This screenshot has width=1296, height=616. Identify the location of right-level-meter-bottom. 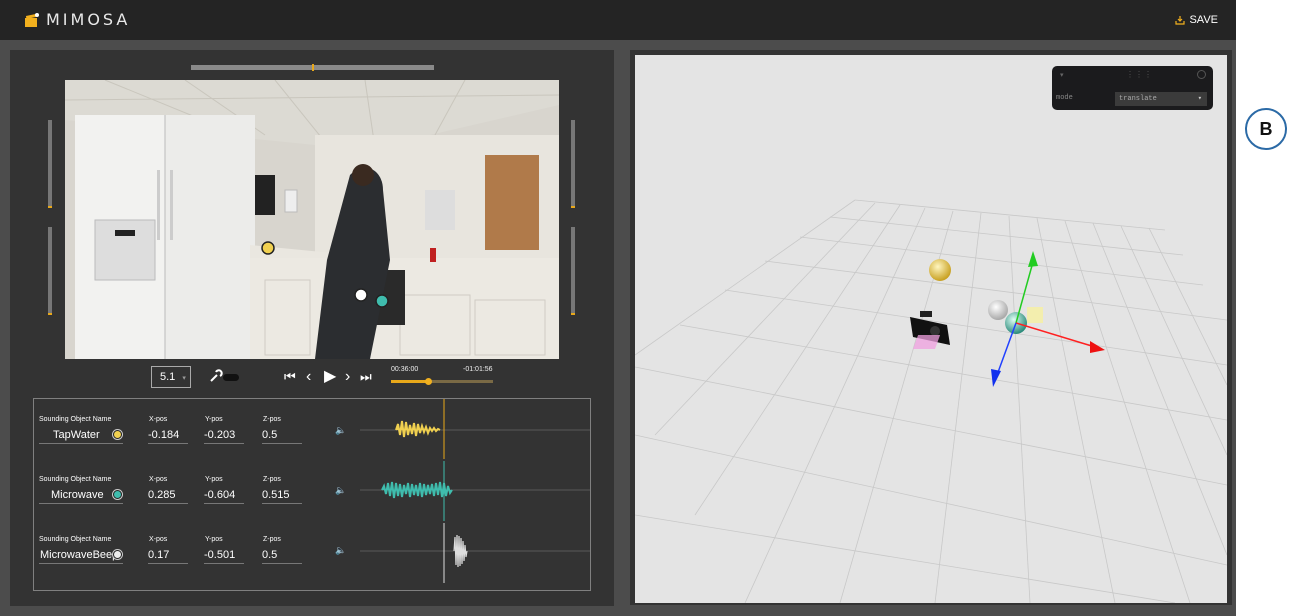
(573, 271).